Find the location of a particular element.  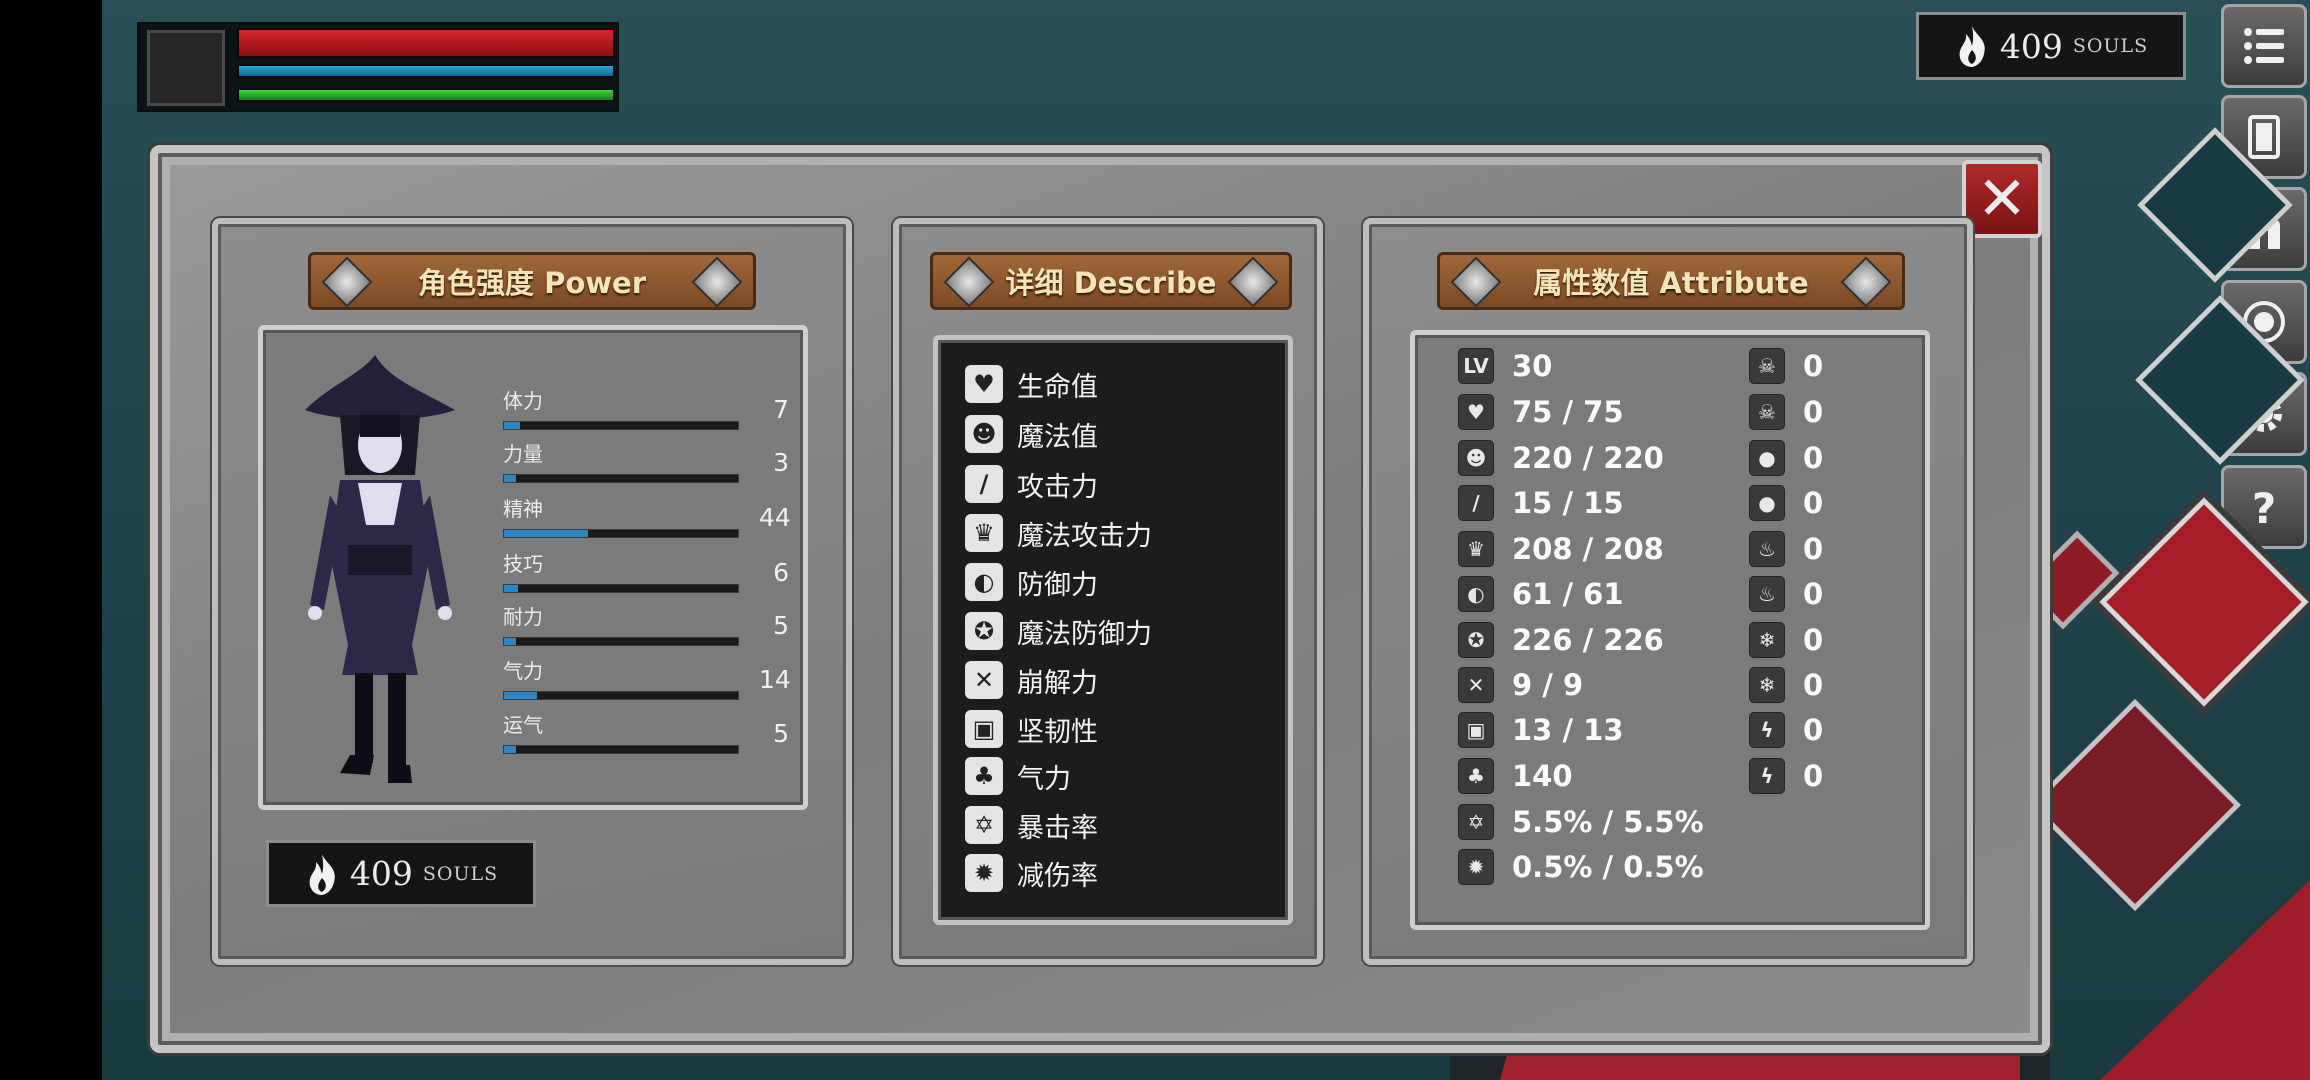

describe-row: ♣ 气力 is located at coordinates (1018, 776).